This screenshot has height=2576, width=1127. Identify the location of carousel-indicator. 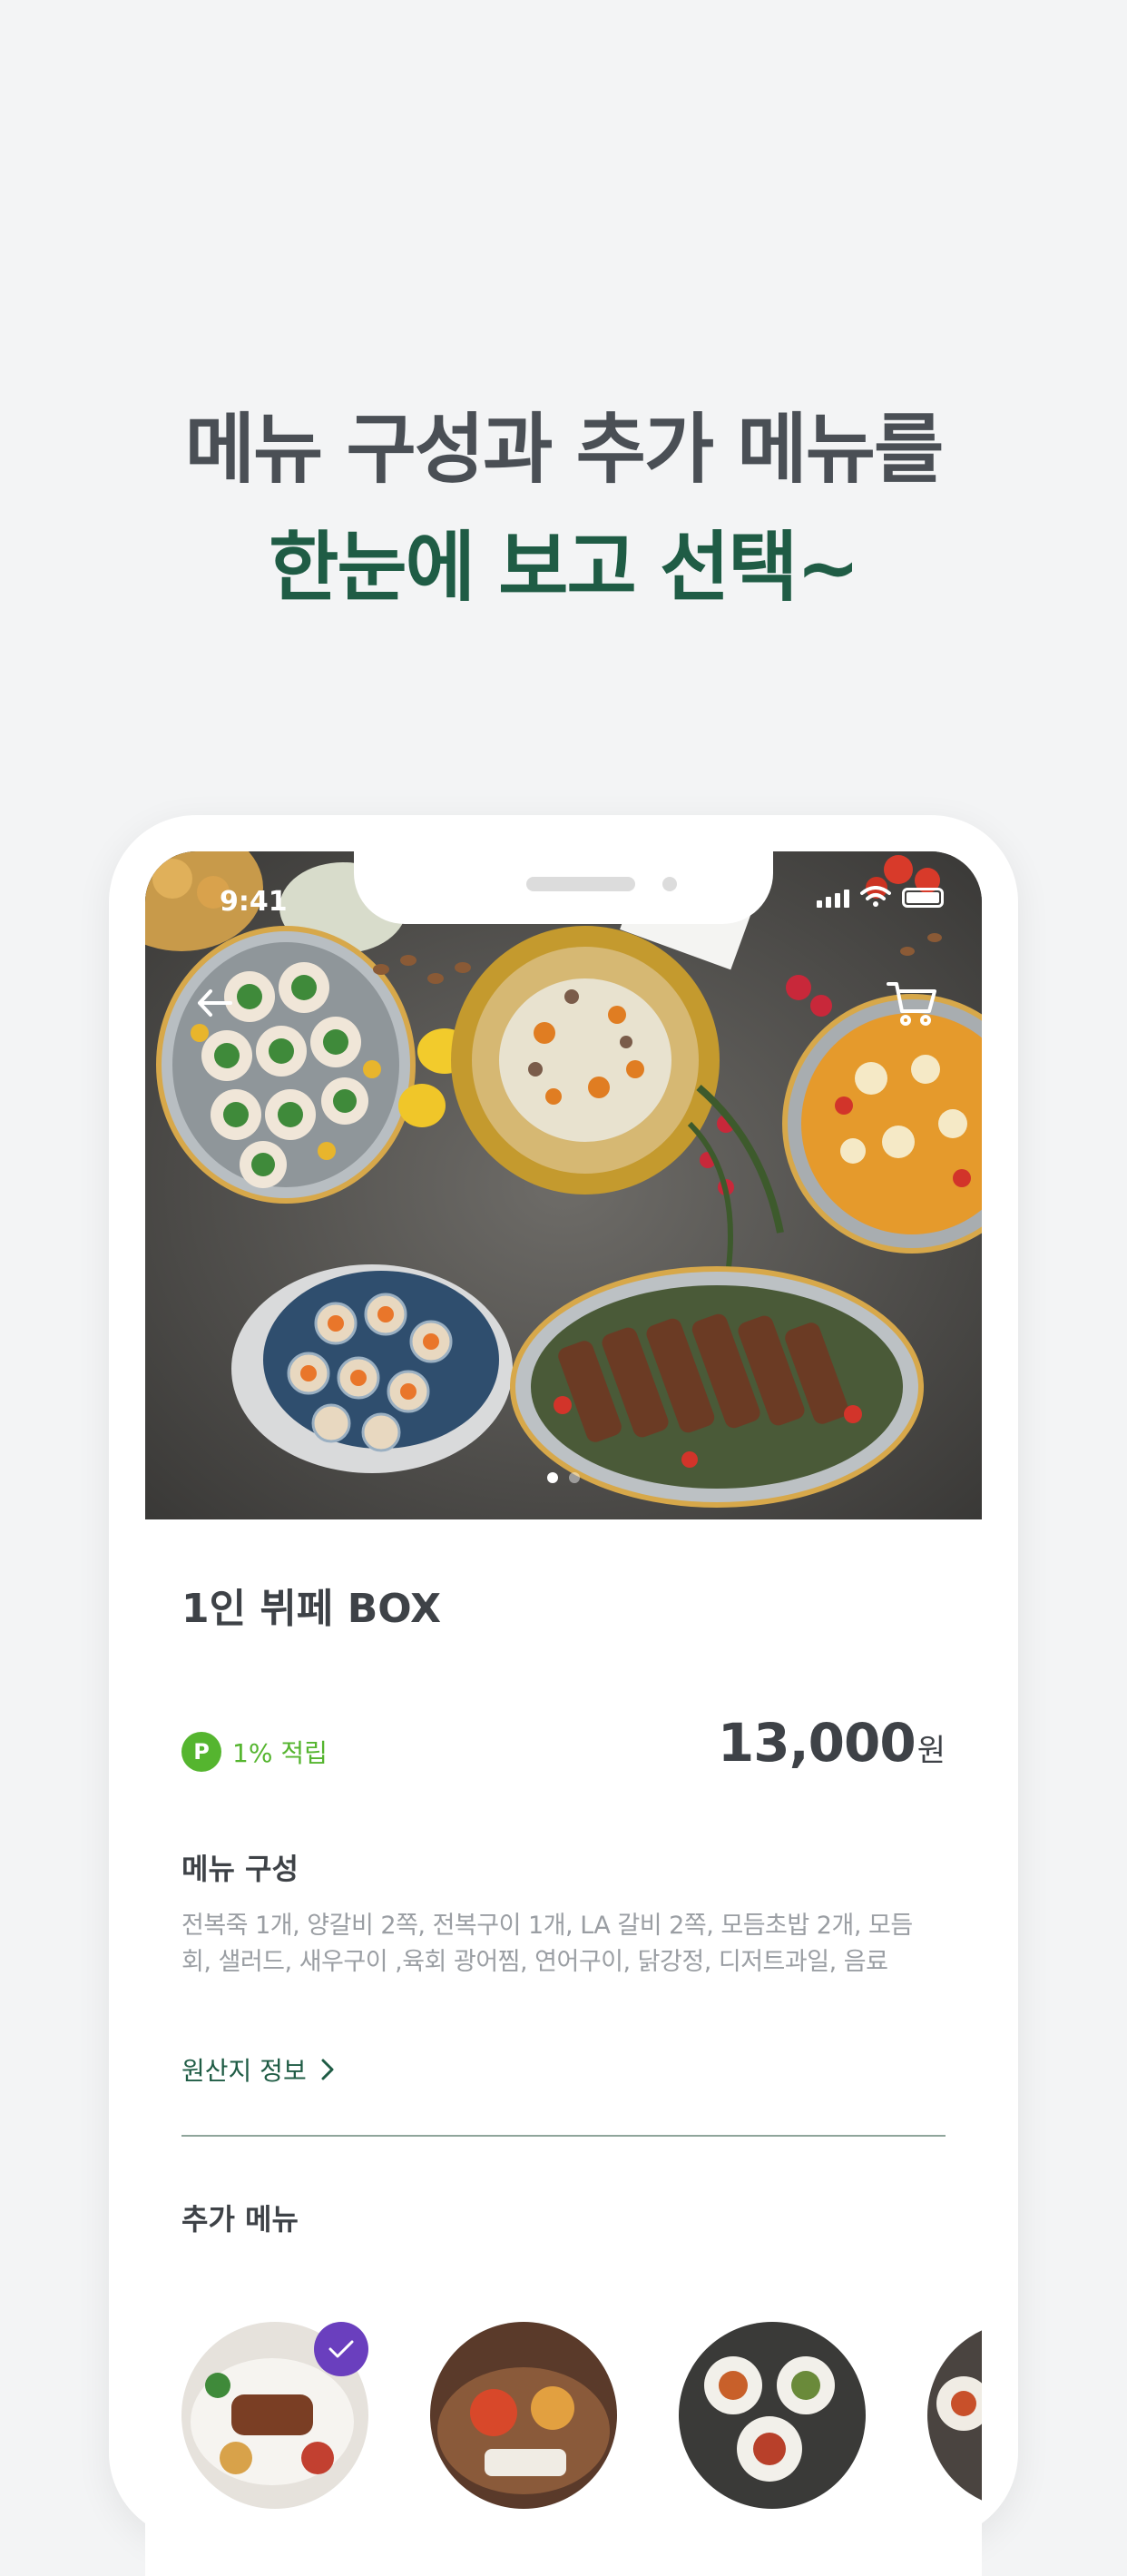
(563, 1477).